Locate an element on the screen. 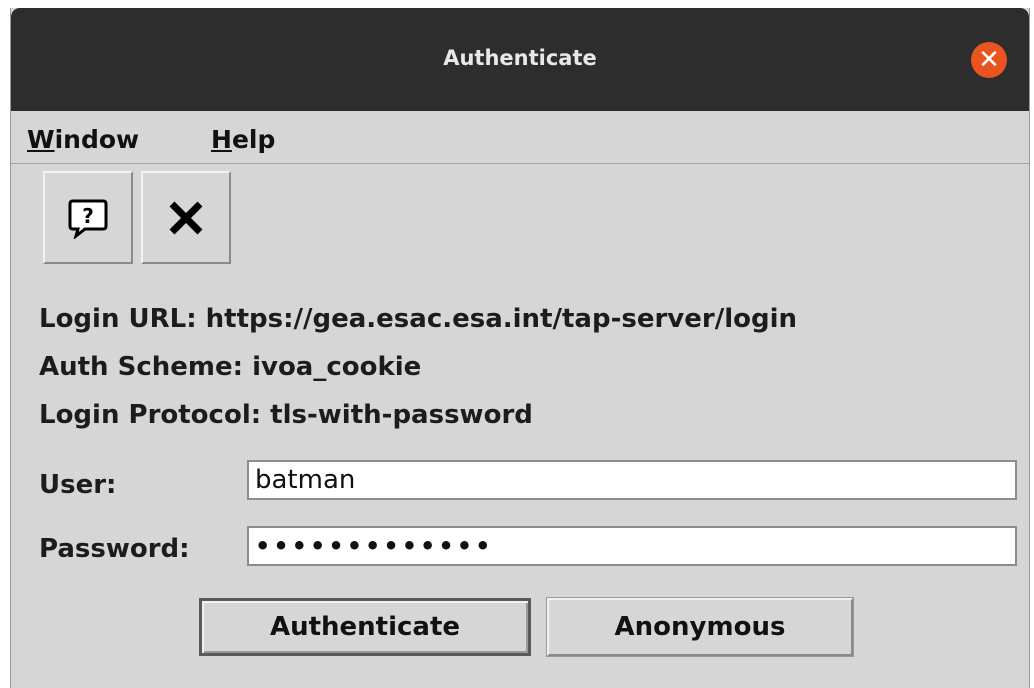  user-input: batman is located at coordinates (632, 480).